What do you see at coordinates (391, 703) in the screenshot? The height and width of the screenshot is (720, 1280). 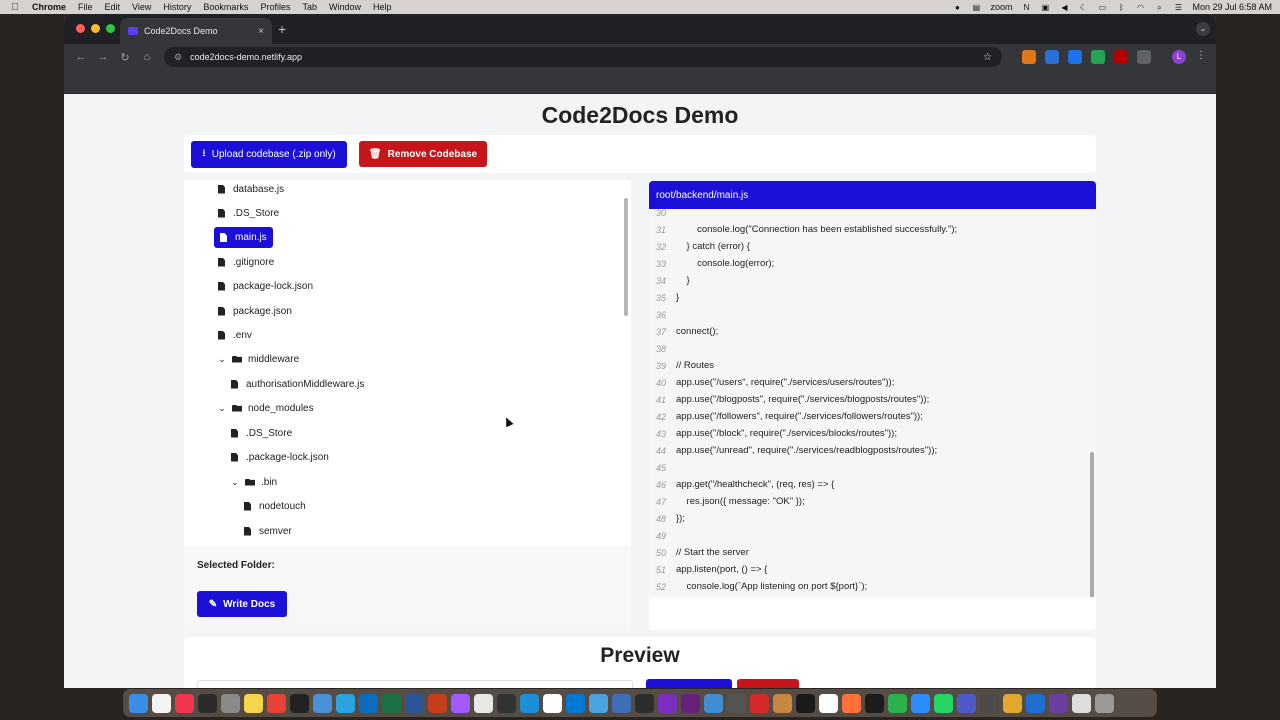 I see `excel-icon` at bounding box center [391, 703].